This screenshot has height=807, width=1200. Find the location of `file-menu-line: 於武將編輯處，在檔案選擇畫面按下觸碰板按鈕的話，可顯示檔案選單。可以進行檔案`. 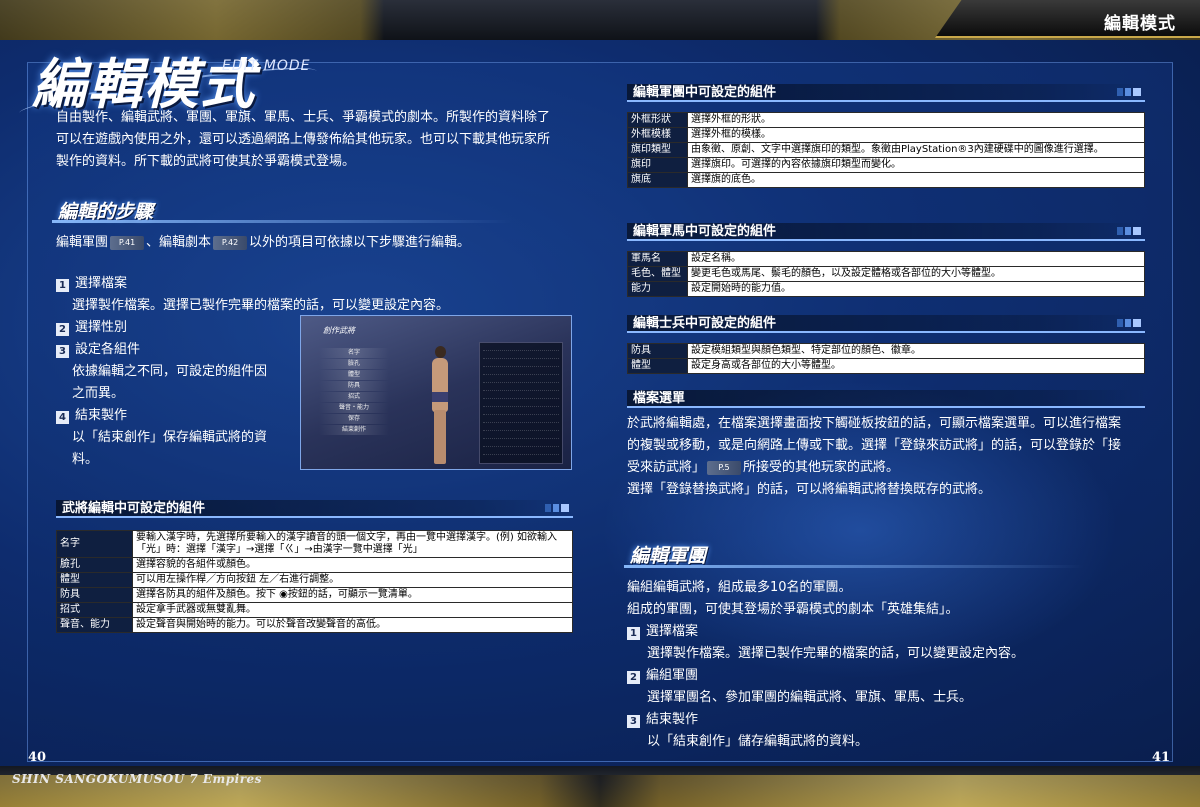

file-menu-line: 於武將編輯處，在檔案選擇畫面按下觸碰板按鈕的話，可顯示檔案選單。可以進行檔案 is located at coordinates (874, 423).